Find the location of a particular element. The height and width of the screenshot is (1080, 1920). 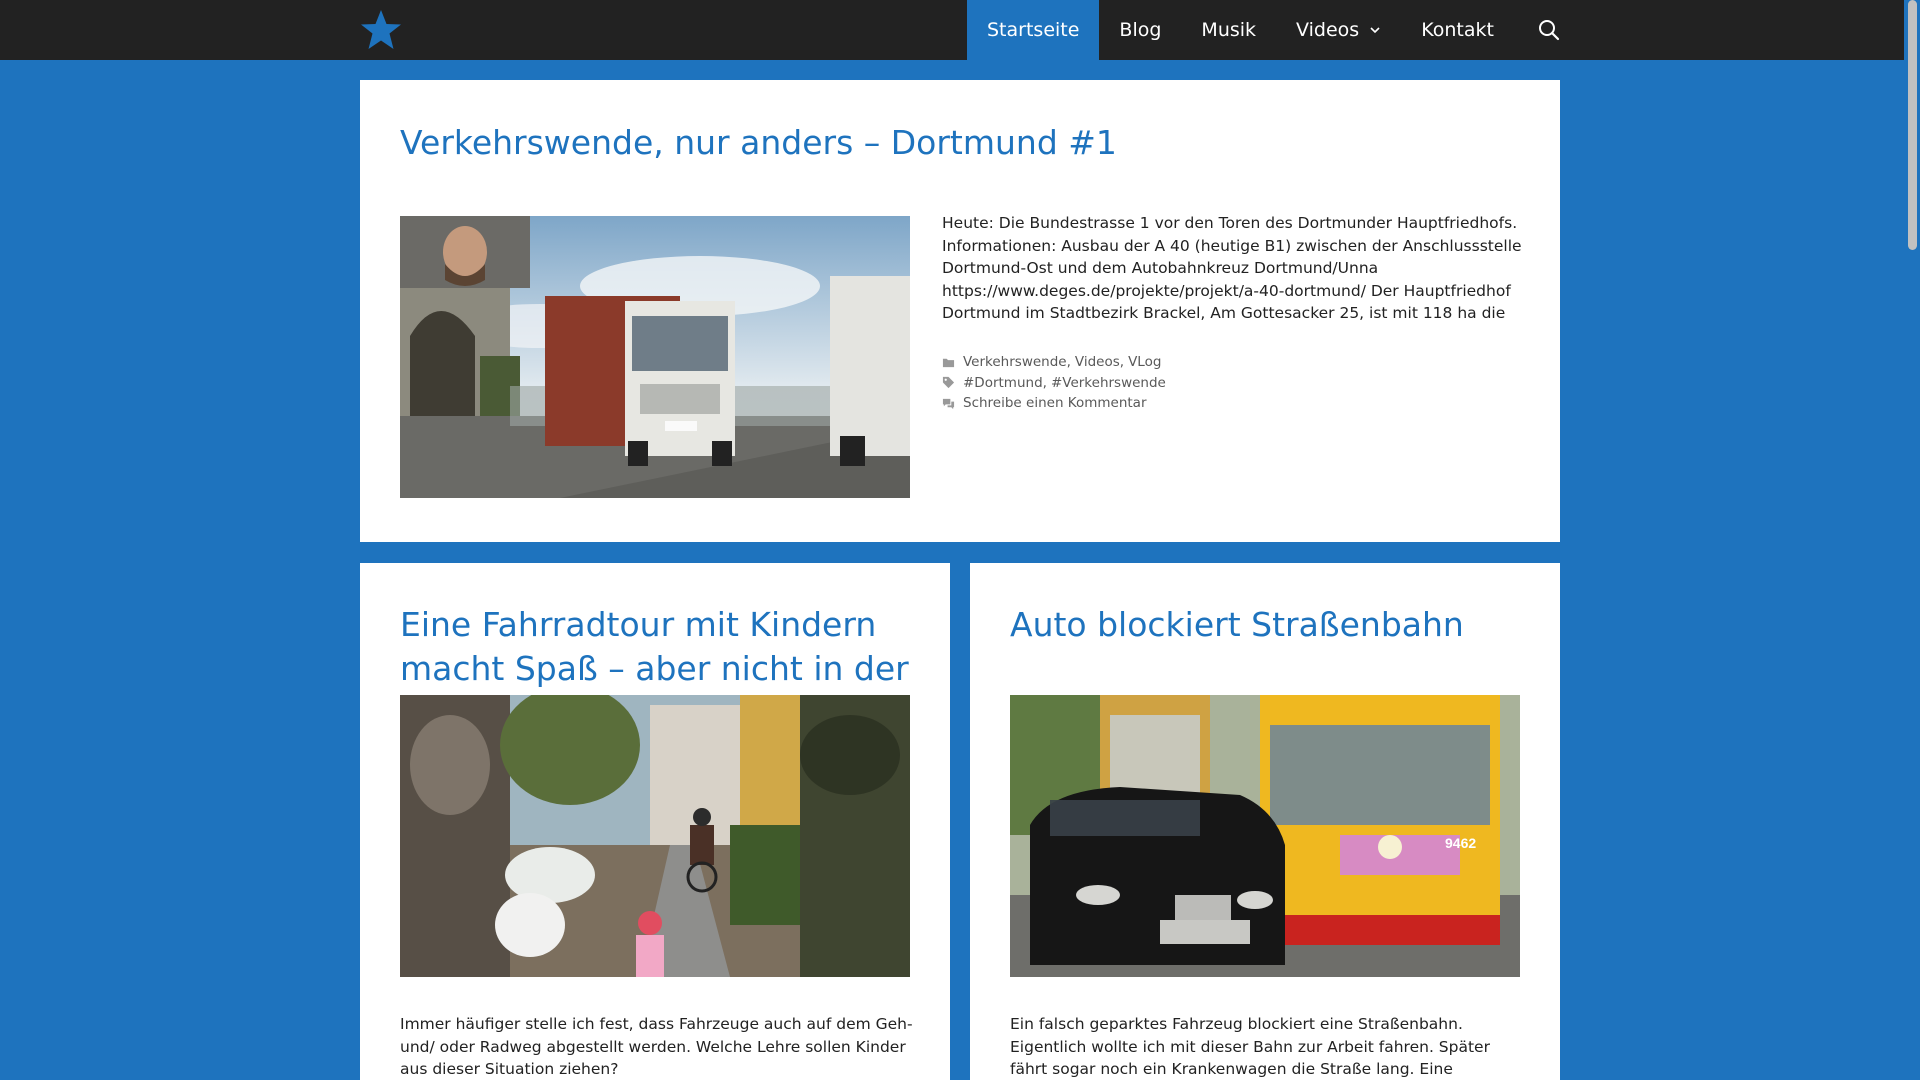

category-link: Videos is located at coordinates (1097, 362).